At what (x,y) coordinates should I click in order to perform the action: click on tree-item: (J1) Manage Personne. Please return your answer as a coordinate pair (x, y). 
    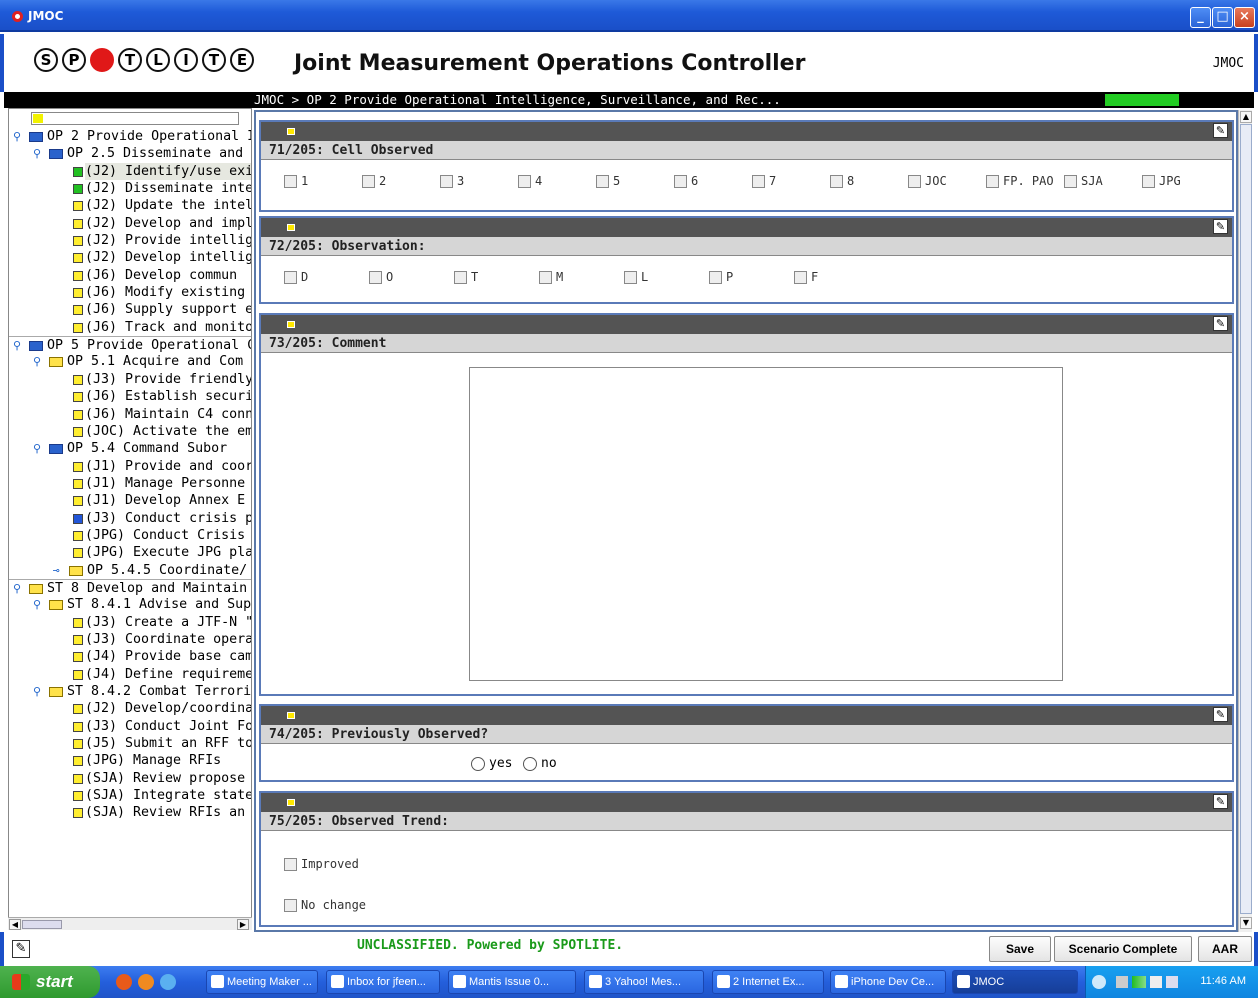
    Looking at the image, I should click on (130, 483).